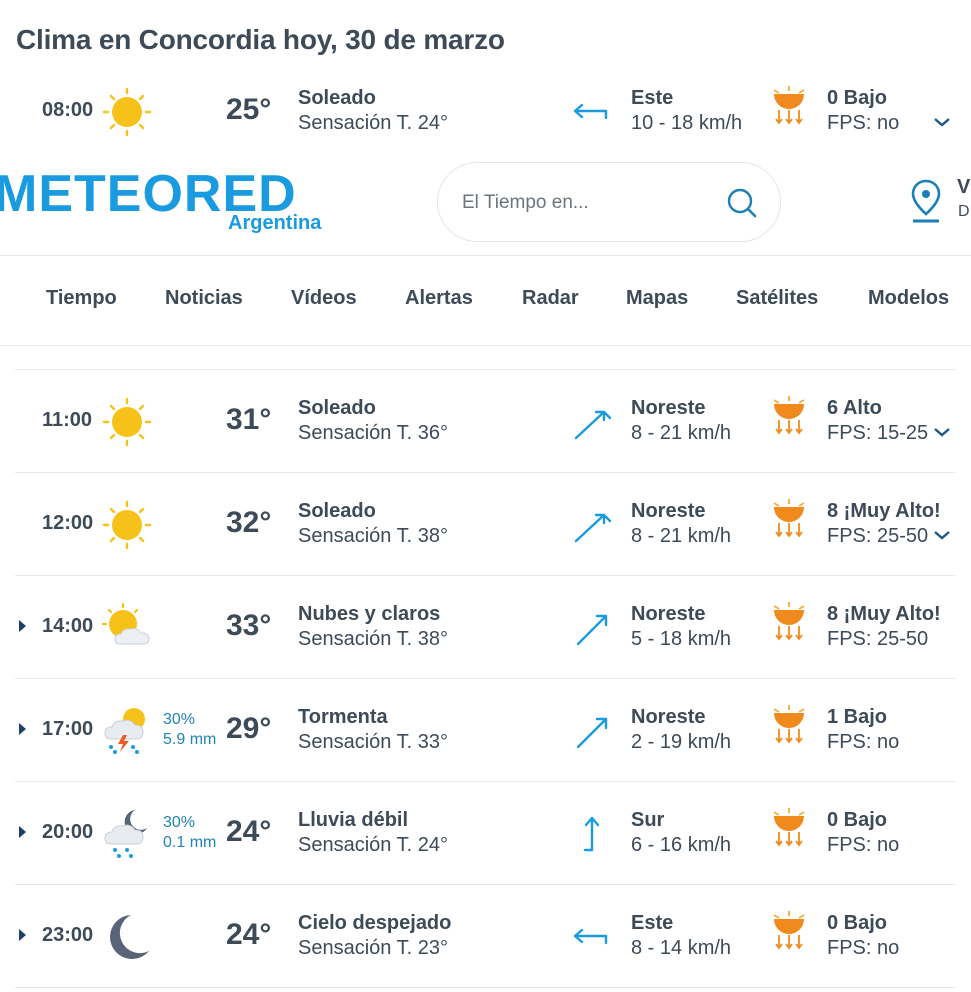 This screenshot has height=992, width=971. I want to click on condition-label: Lluvia débil, so click(353, 820).